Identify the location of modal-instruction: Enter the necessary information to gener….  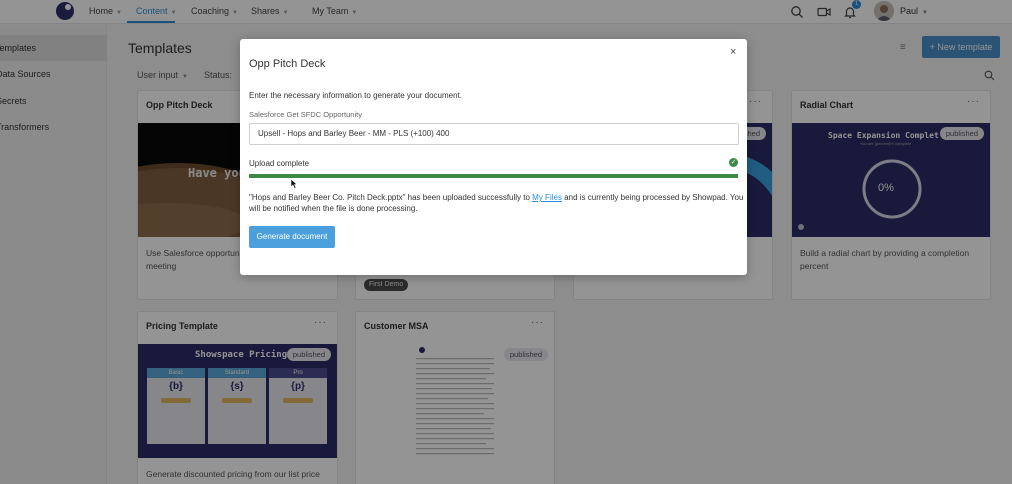
(356, 95).